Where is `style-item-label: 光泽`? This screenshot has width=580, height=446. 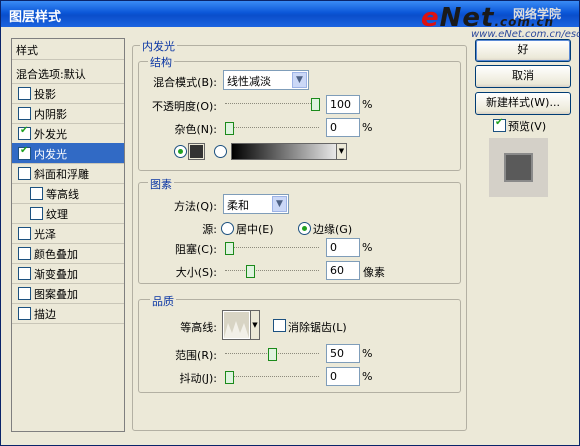 style-item-label: 光泽 is located at coordinates (45, 234).